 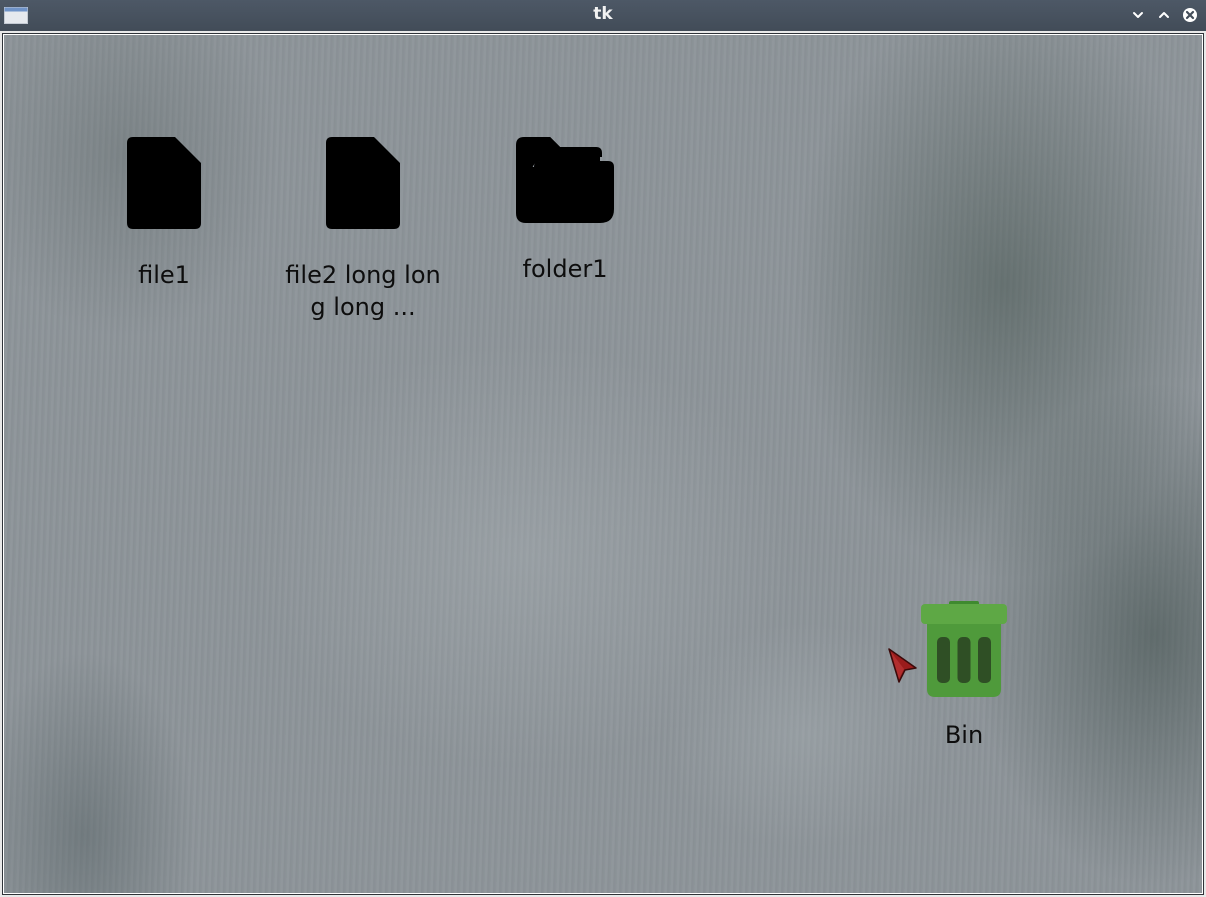 I want to click on desktop-item-file1: file1, so click(x=164, y=214).